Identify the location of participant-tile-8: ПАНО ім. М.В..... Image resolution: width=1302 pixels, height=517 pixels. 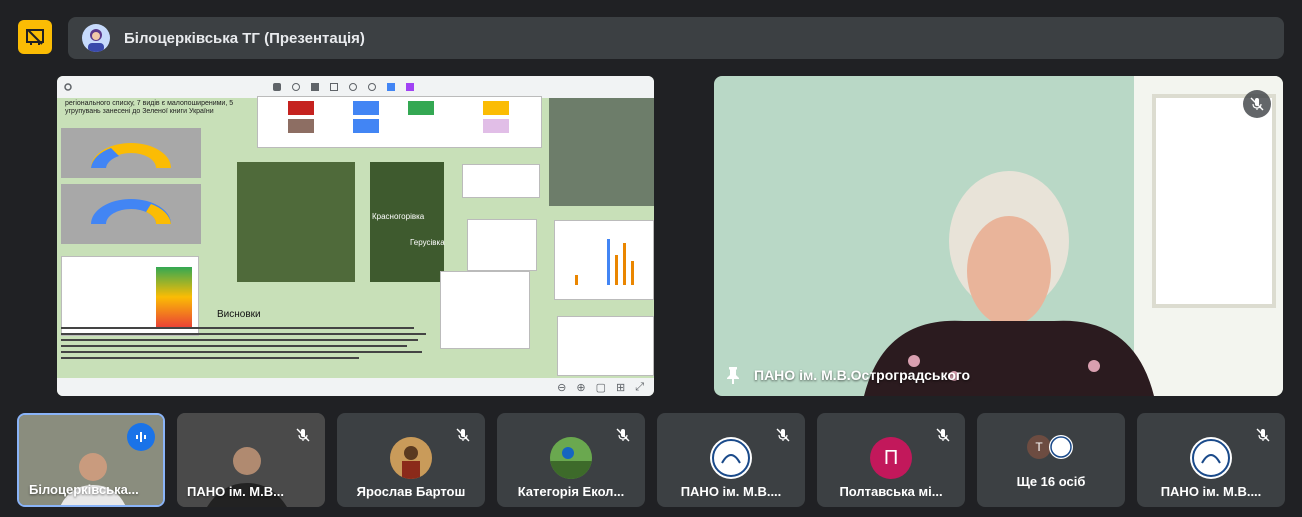
(1211, 460).